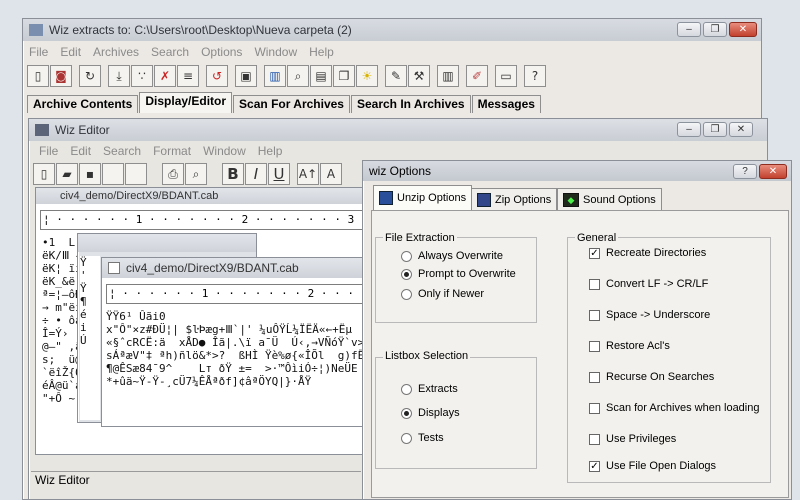  I want to click on menu-archives: Archives, so click(116, 52).